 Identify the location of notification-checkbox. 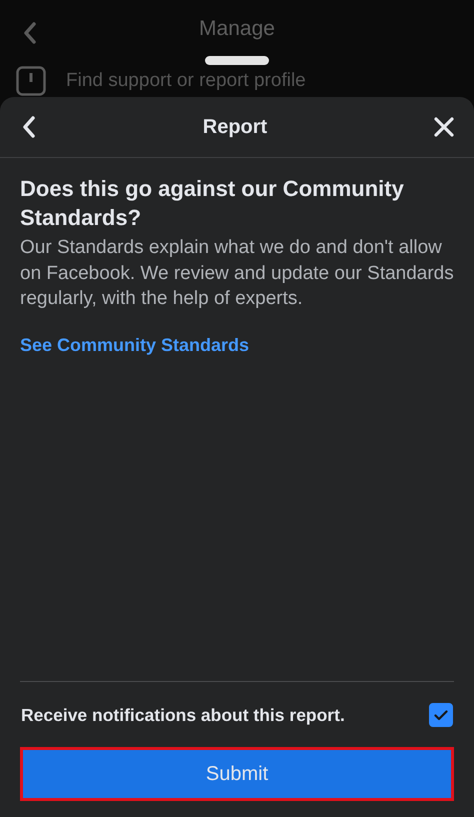
(441, 715).